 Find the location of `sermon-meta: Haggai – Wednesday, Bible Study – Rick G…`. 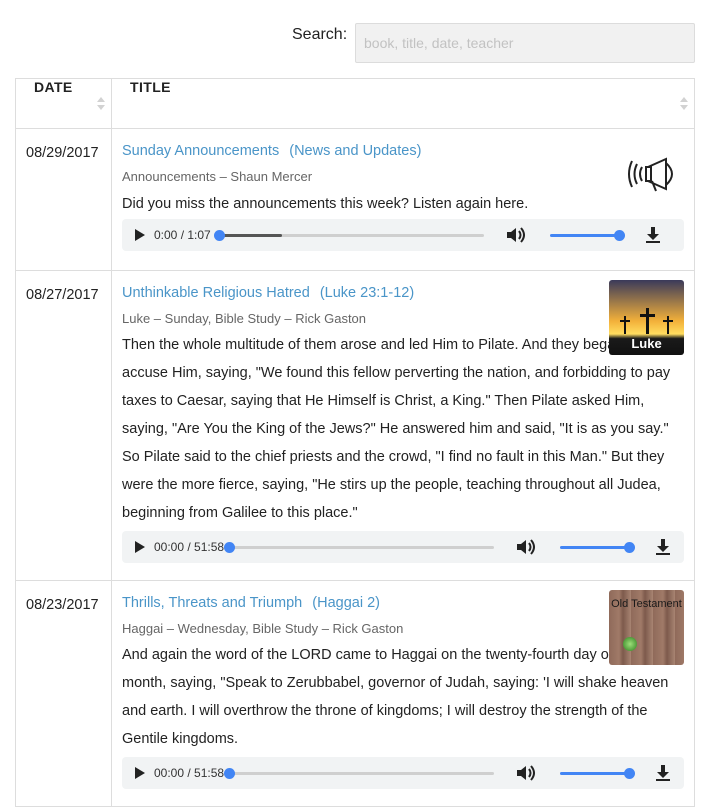

sermon-meta: Haggai – Wednesday, Bible Study – Rick G… is located at coordinates (263, 628).